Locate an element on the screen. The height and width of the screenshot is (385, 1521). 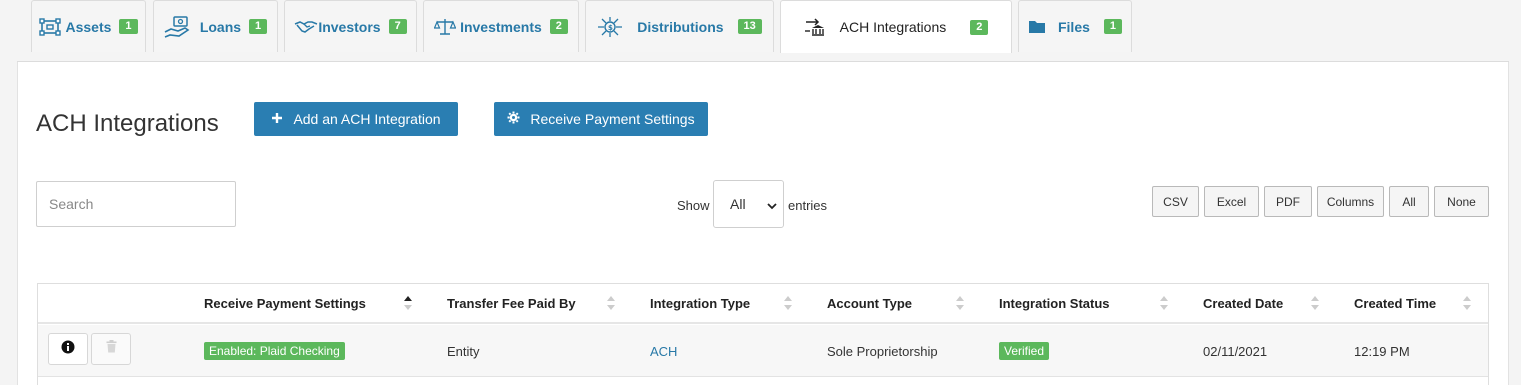
info-button is located at coordinates (68, 349).